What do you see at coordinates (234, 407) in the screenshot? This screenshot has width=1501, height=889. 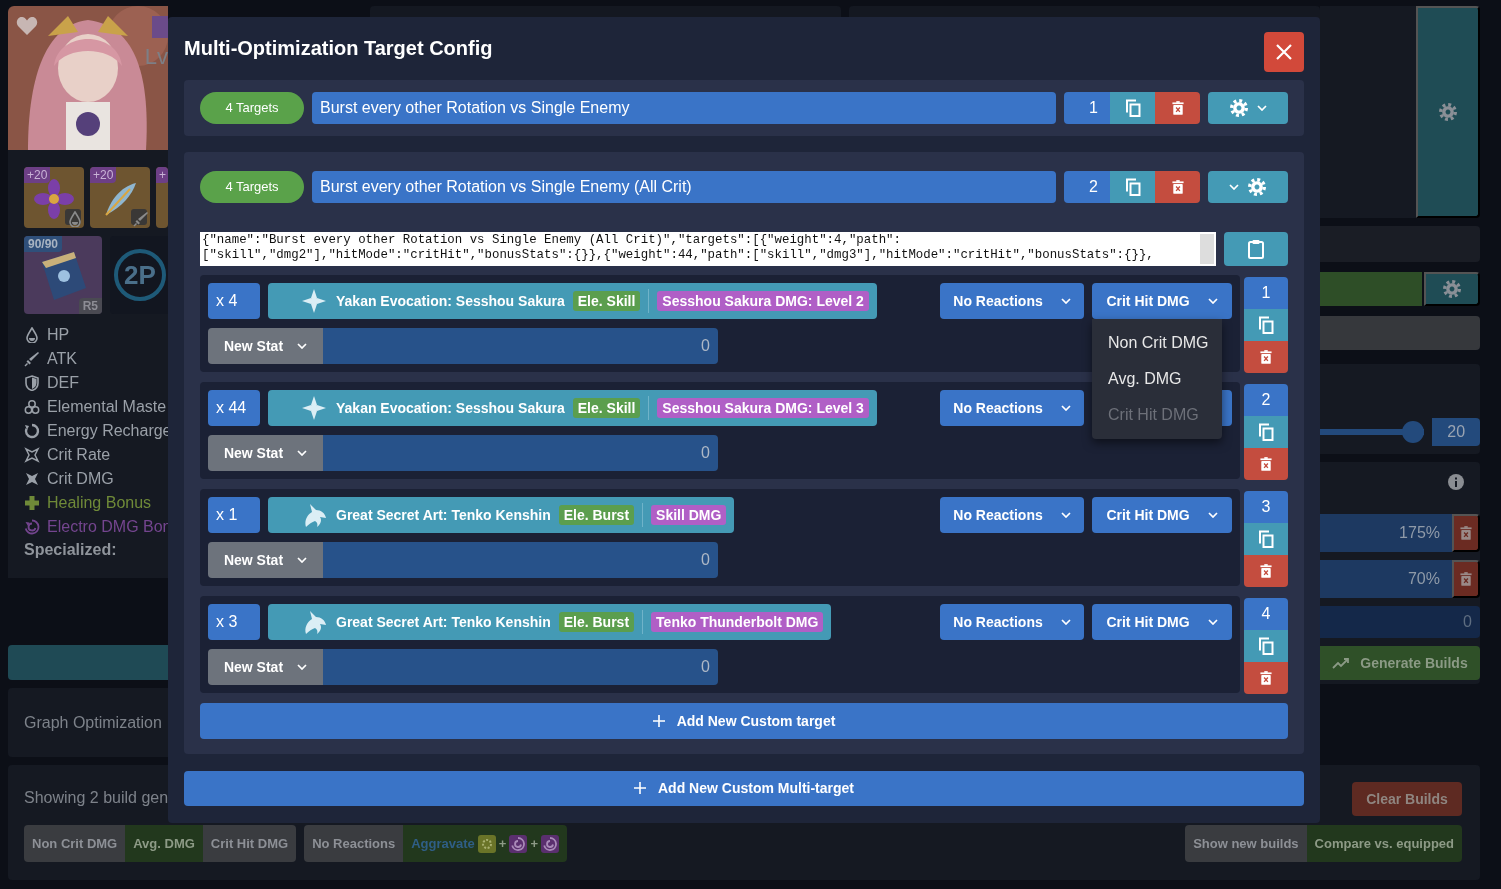 I see `weight-field: x 44` at bounding box center [234, 407].